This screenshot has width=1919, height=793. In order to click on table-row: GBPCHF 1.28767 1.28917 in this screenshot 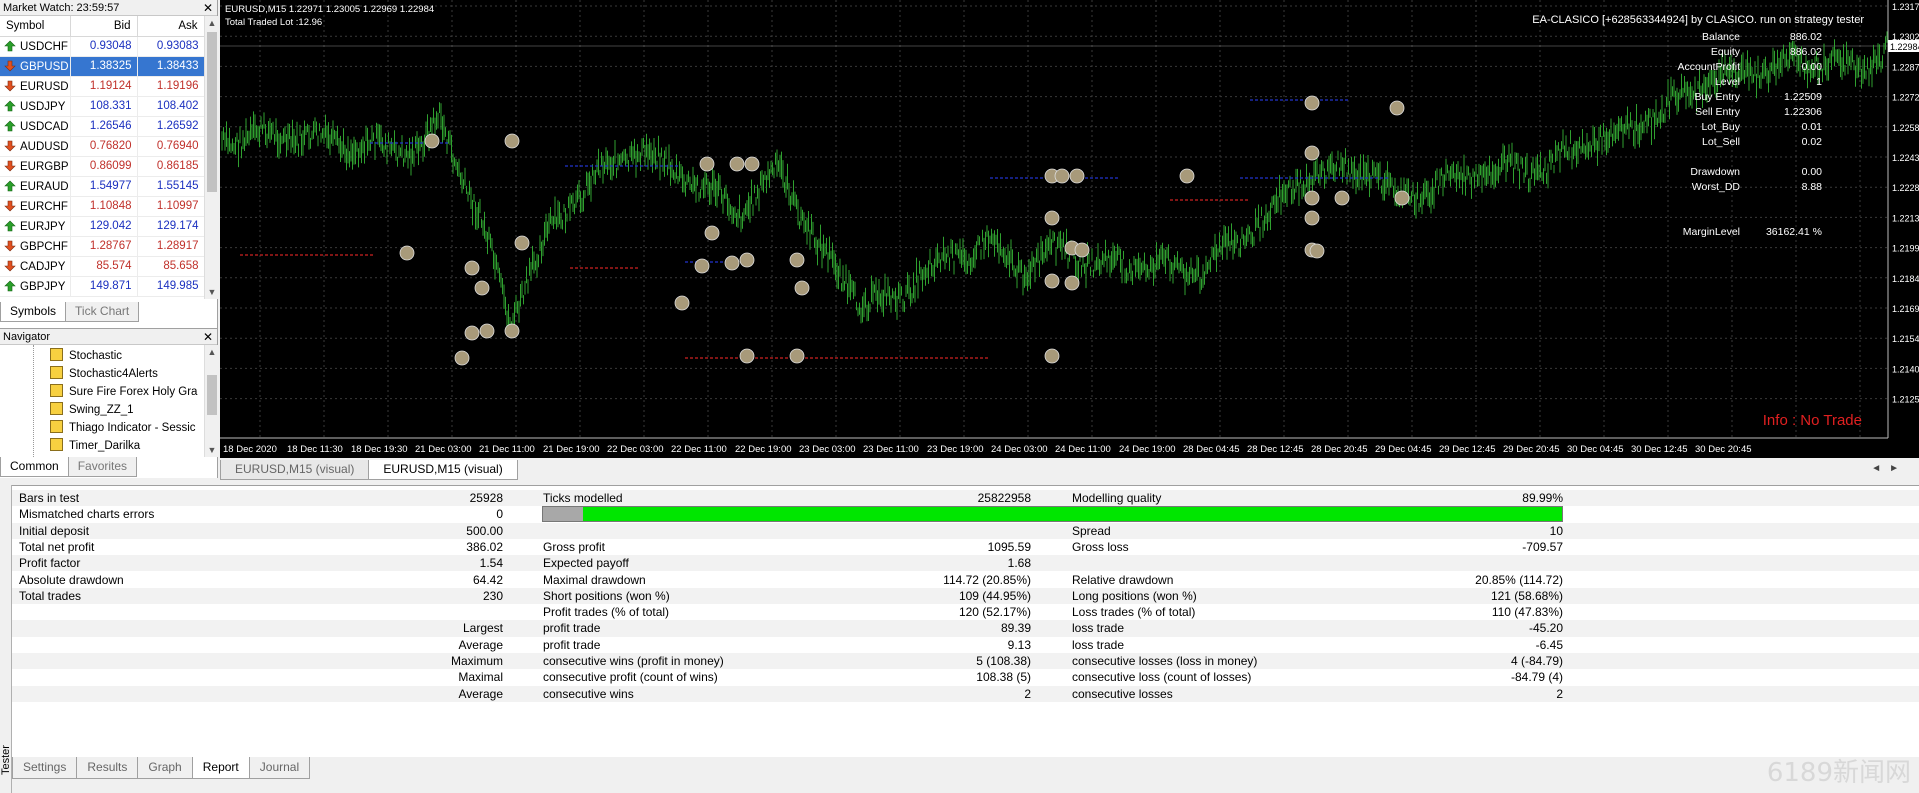, I will do `click(102, 246)`.